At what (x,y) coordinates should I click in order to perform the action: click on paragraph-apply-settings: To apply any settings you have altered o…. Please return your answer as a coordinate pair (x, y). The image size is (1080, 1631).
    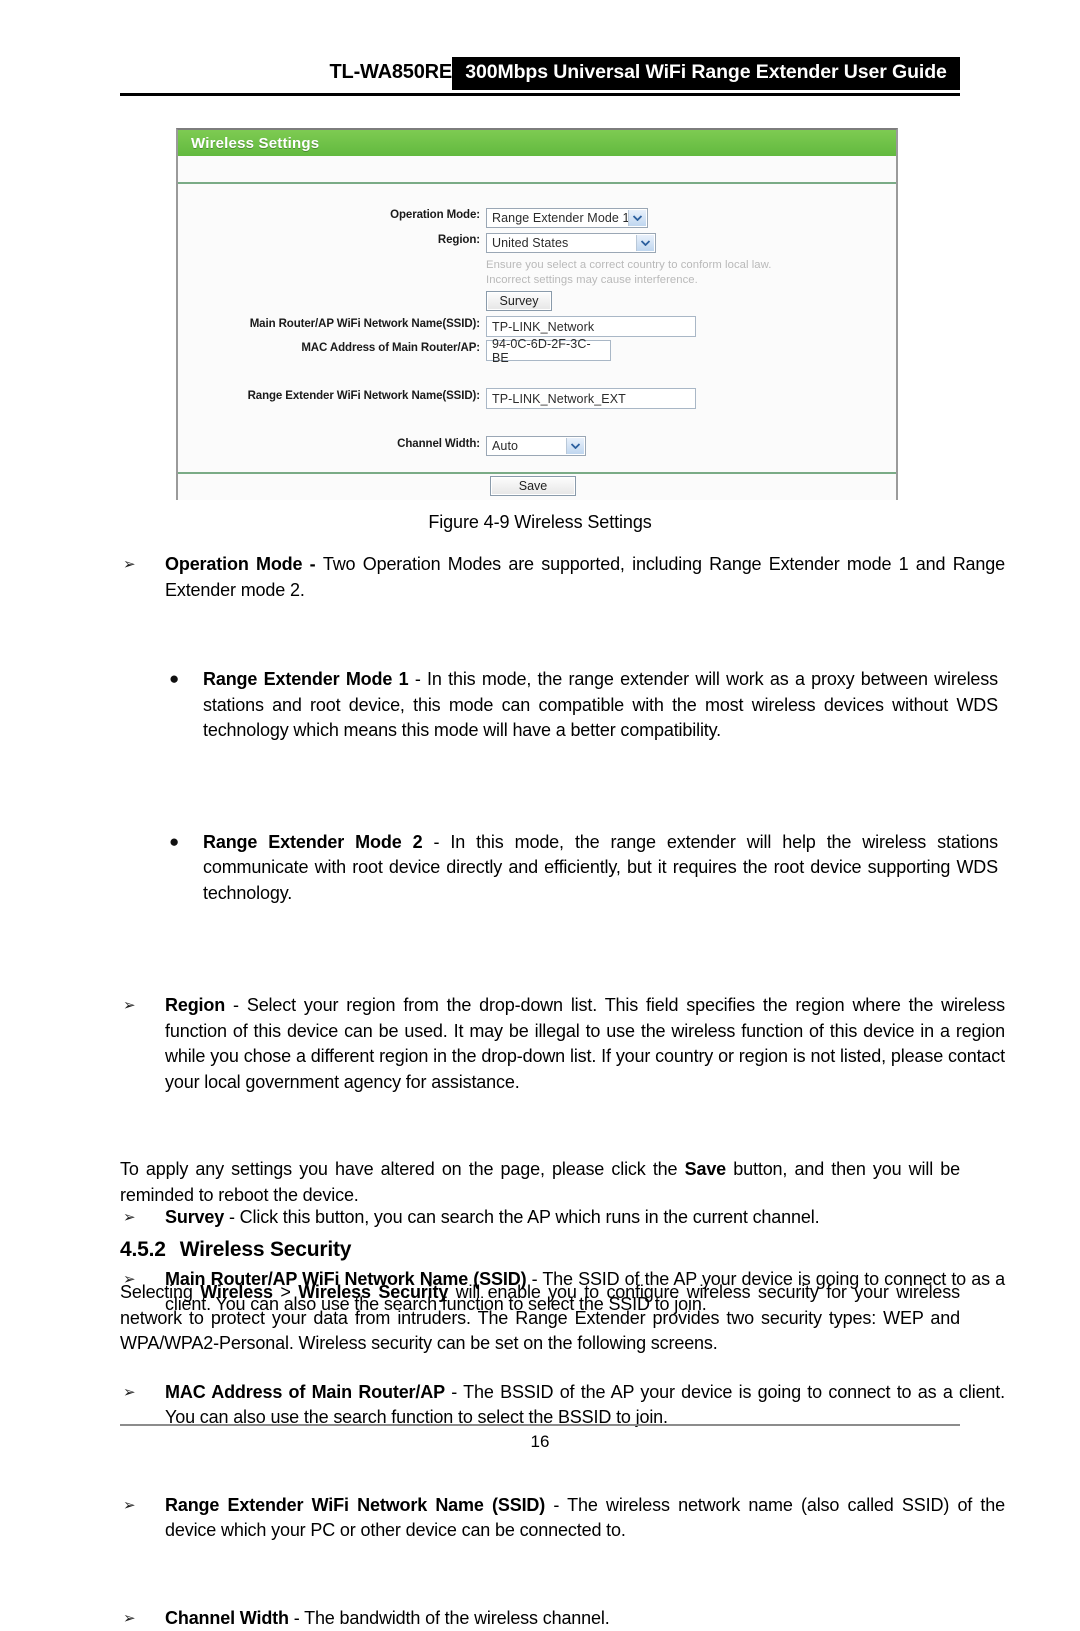
    Looking at the image, I should click on (540, 1182).